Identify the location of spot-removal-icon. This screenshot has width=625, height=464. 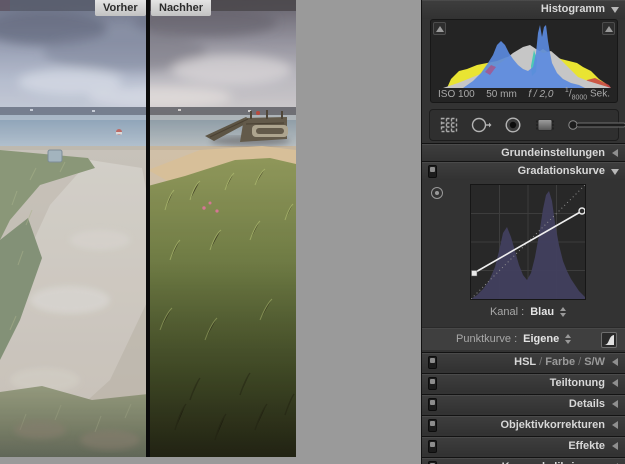
(481, 125).